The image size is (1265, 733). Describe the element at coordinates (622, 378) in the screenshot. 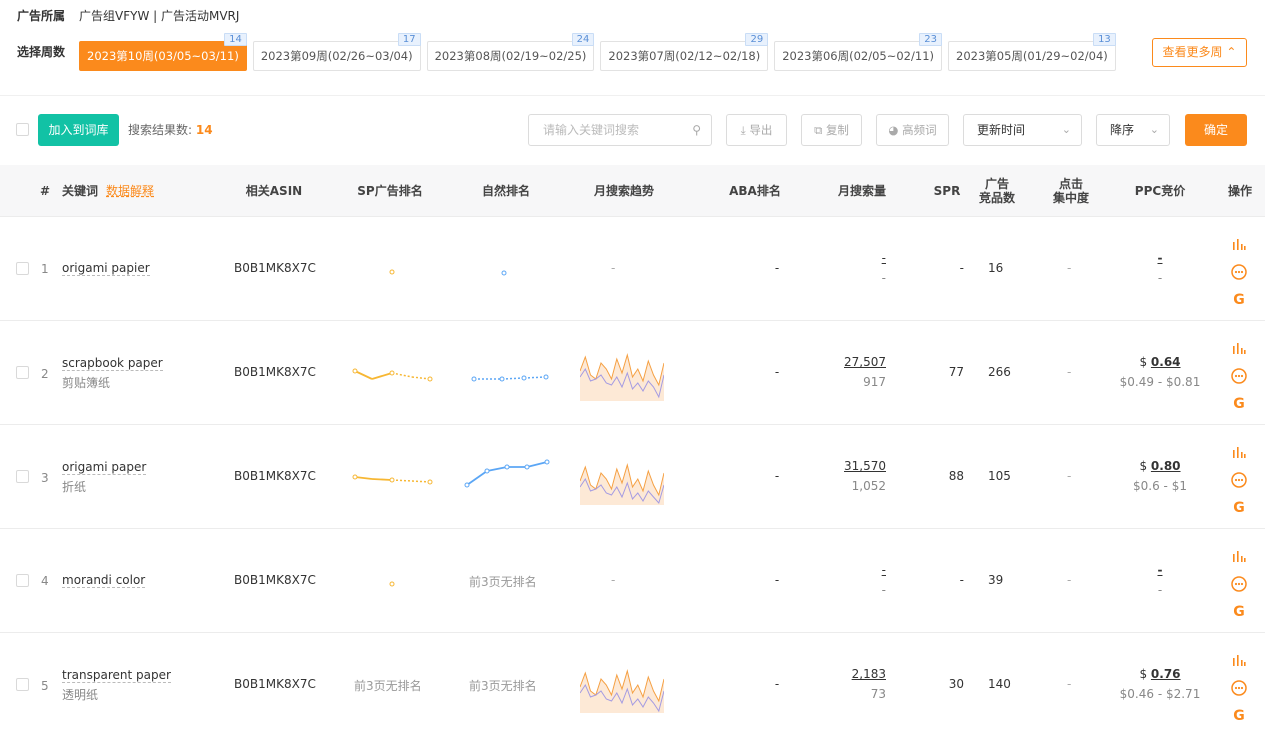

I see `trend-area` at that location.